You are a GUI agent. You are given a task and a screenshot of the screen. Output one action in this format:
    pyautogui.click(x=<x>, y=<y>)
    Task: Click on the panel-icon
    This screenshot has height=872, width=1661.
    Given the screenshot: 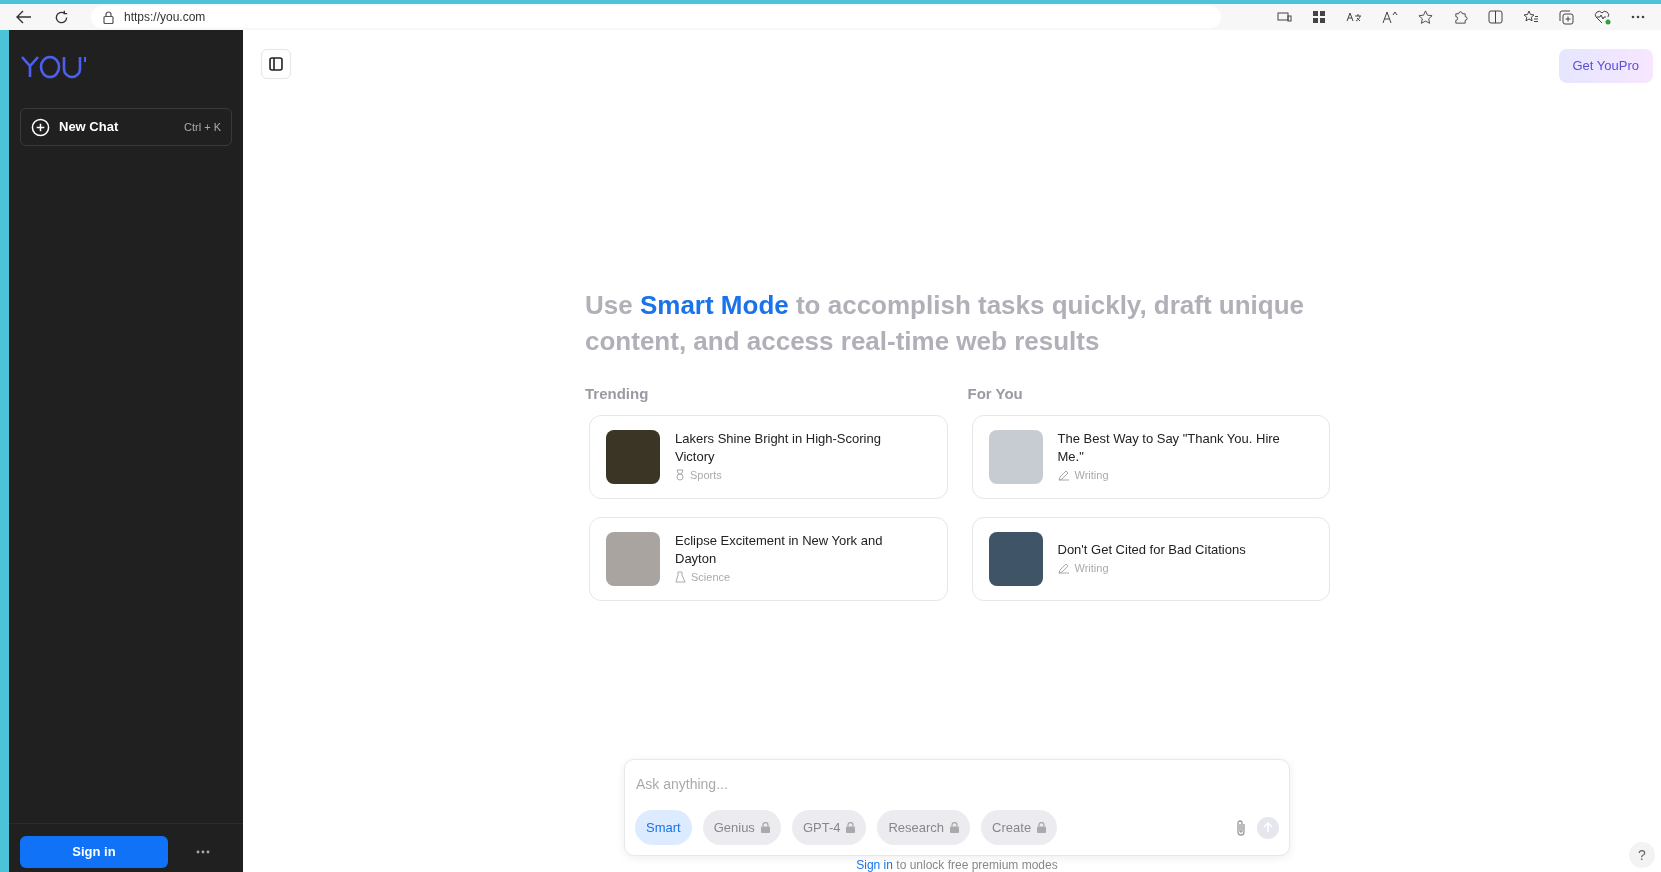 What is the action you would take?
    pyautogui.click(x=276, y=64)
    